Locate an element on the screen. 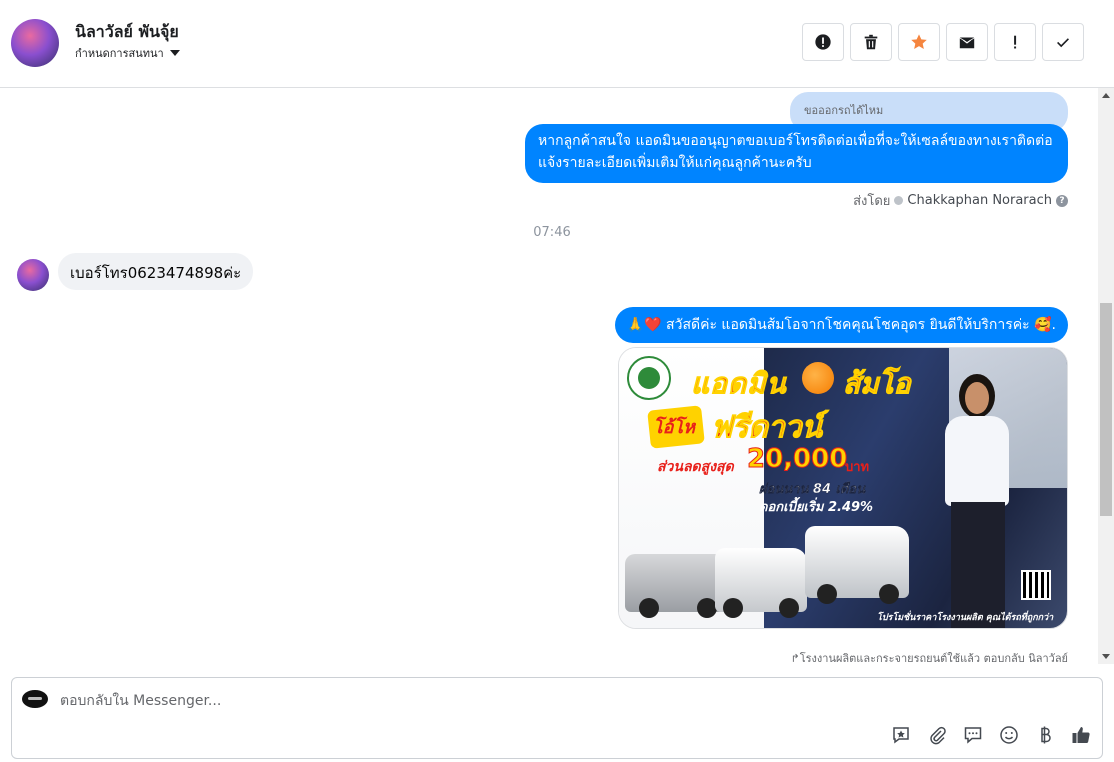 The image size is (1114, 762). mark-done-button is located at coordinates (1063, 42).